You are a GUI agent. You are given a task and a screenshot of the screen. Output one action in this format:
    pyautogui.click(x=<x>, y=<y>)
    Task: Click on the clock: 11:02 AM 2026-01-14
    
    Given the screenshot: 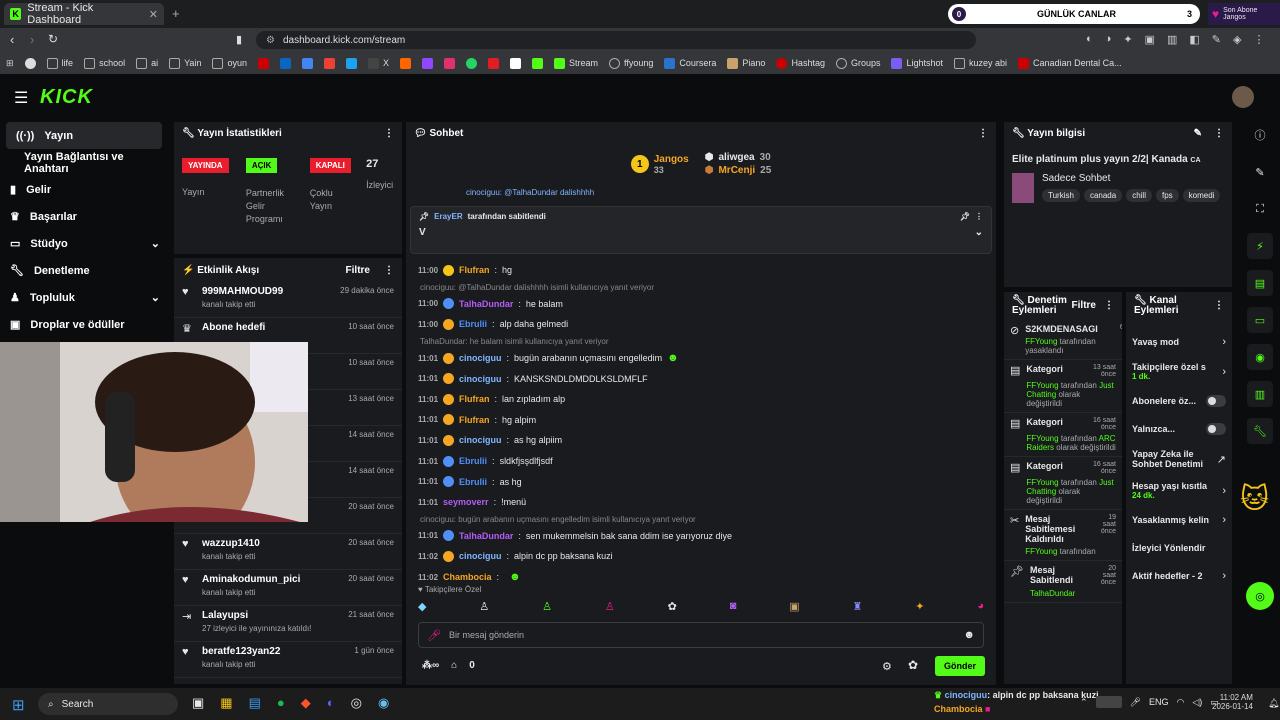 What is the action you would take?
    pyautogui.click(x=1232, y=702)
    